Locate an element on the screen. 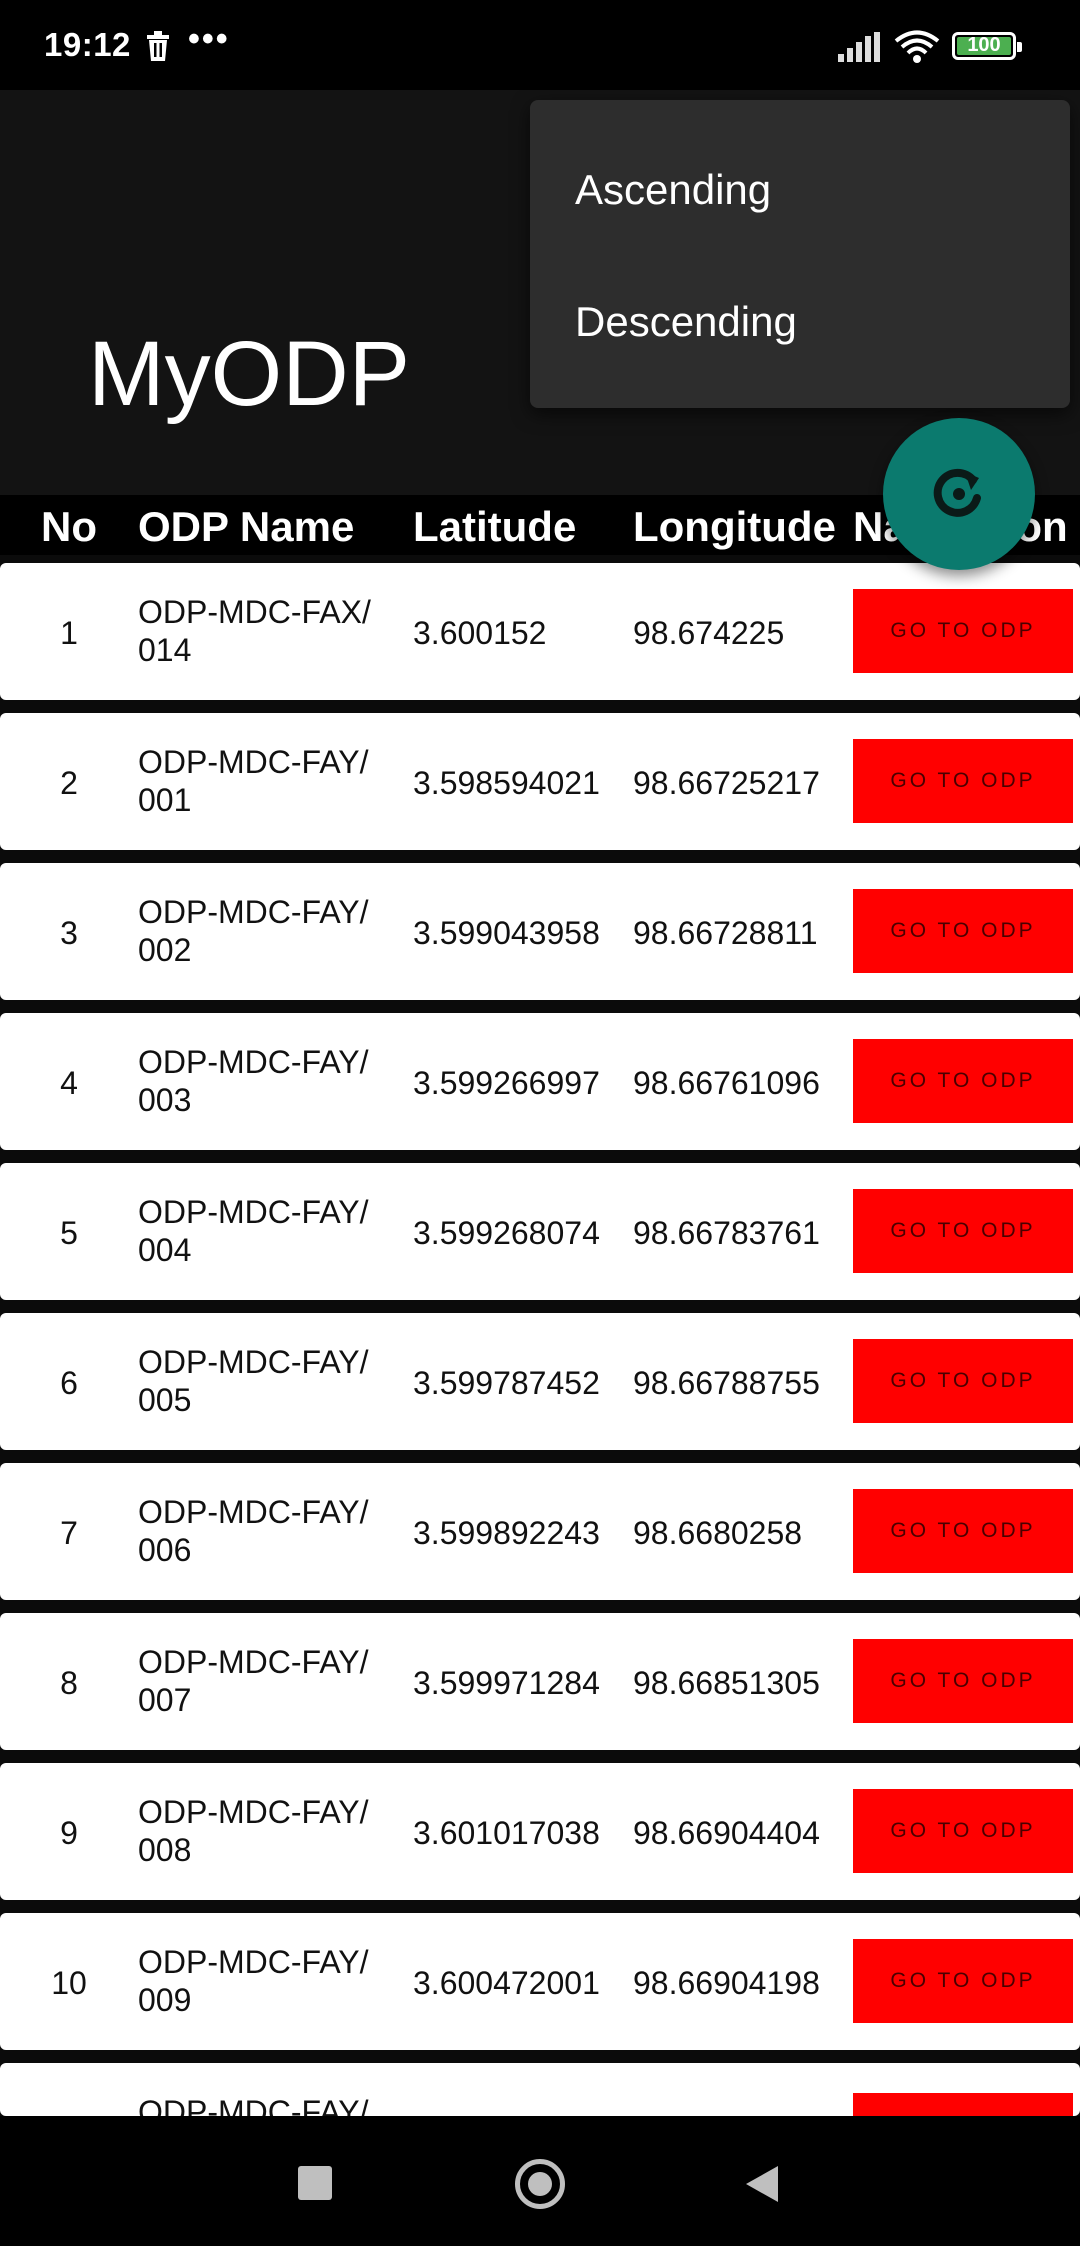 Image resolution: width=1080 pixels, height=2246 pixels. odp-name: ODP-MDC-FAX/014 is located at coordinates (273, 631).